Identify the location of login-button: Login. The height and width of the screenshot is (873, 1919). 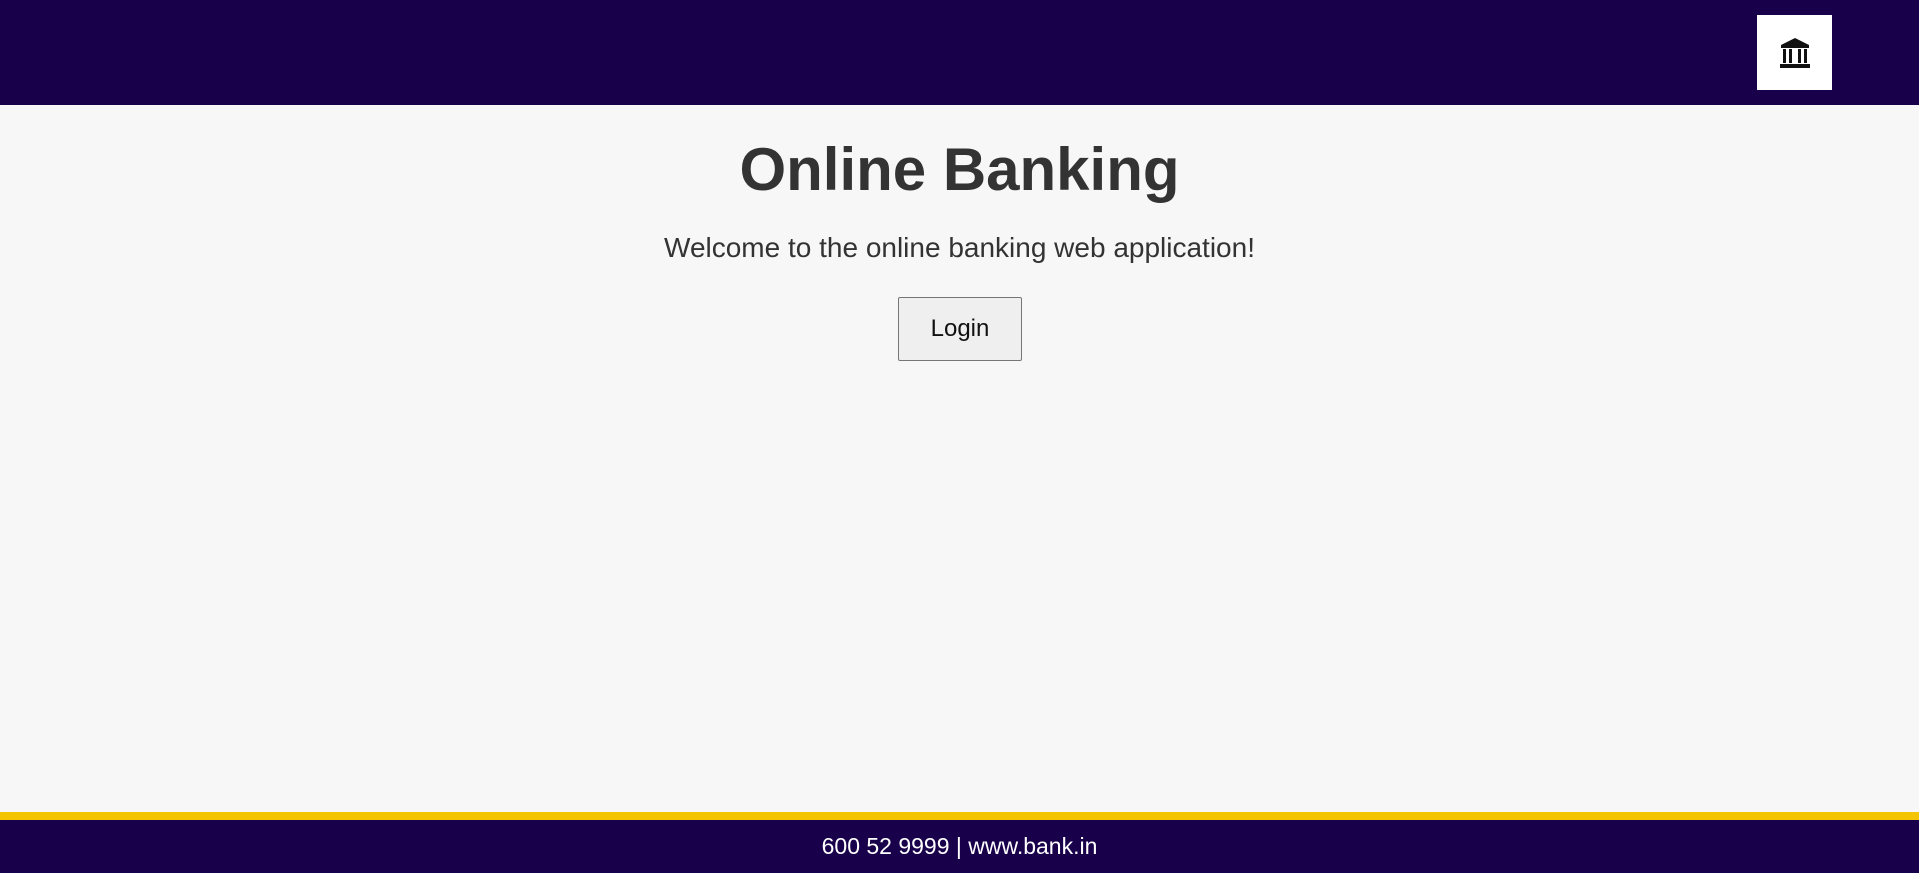
(960, 329).